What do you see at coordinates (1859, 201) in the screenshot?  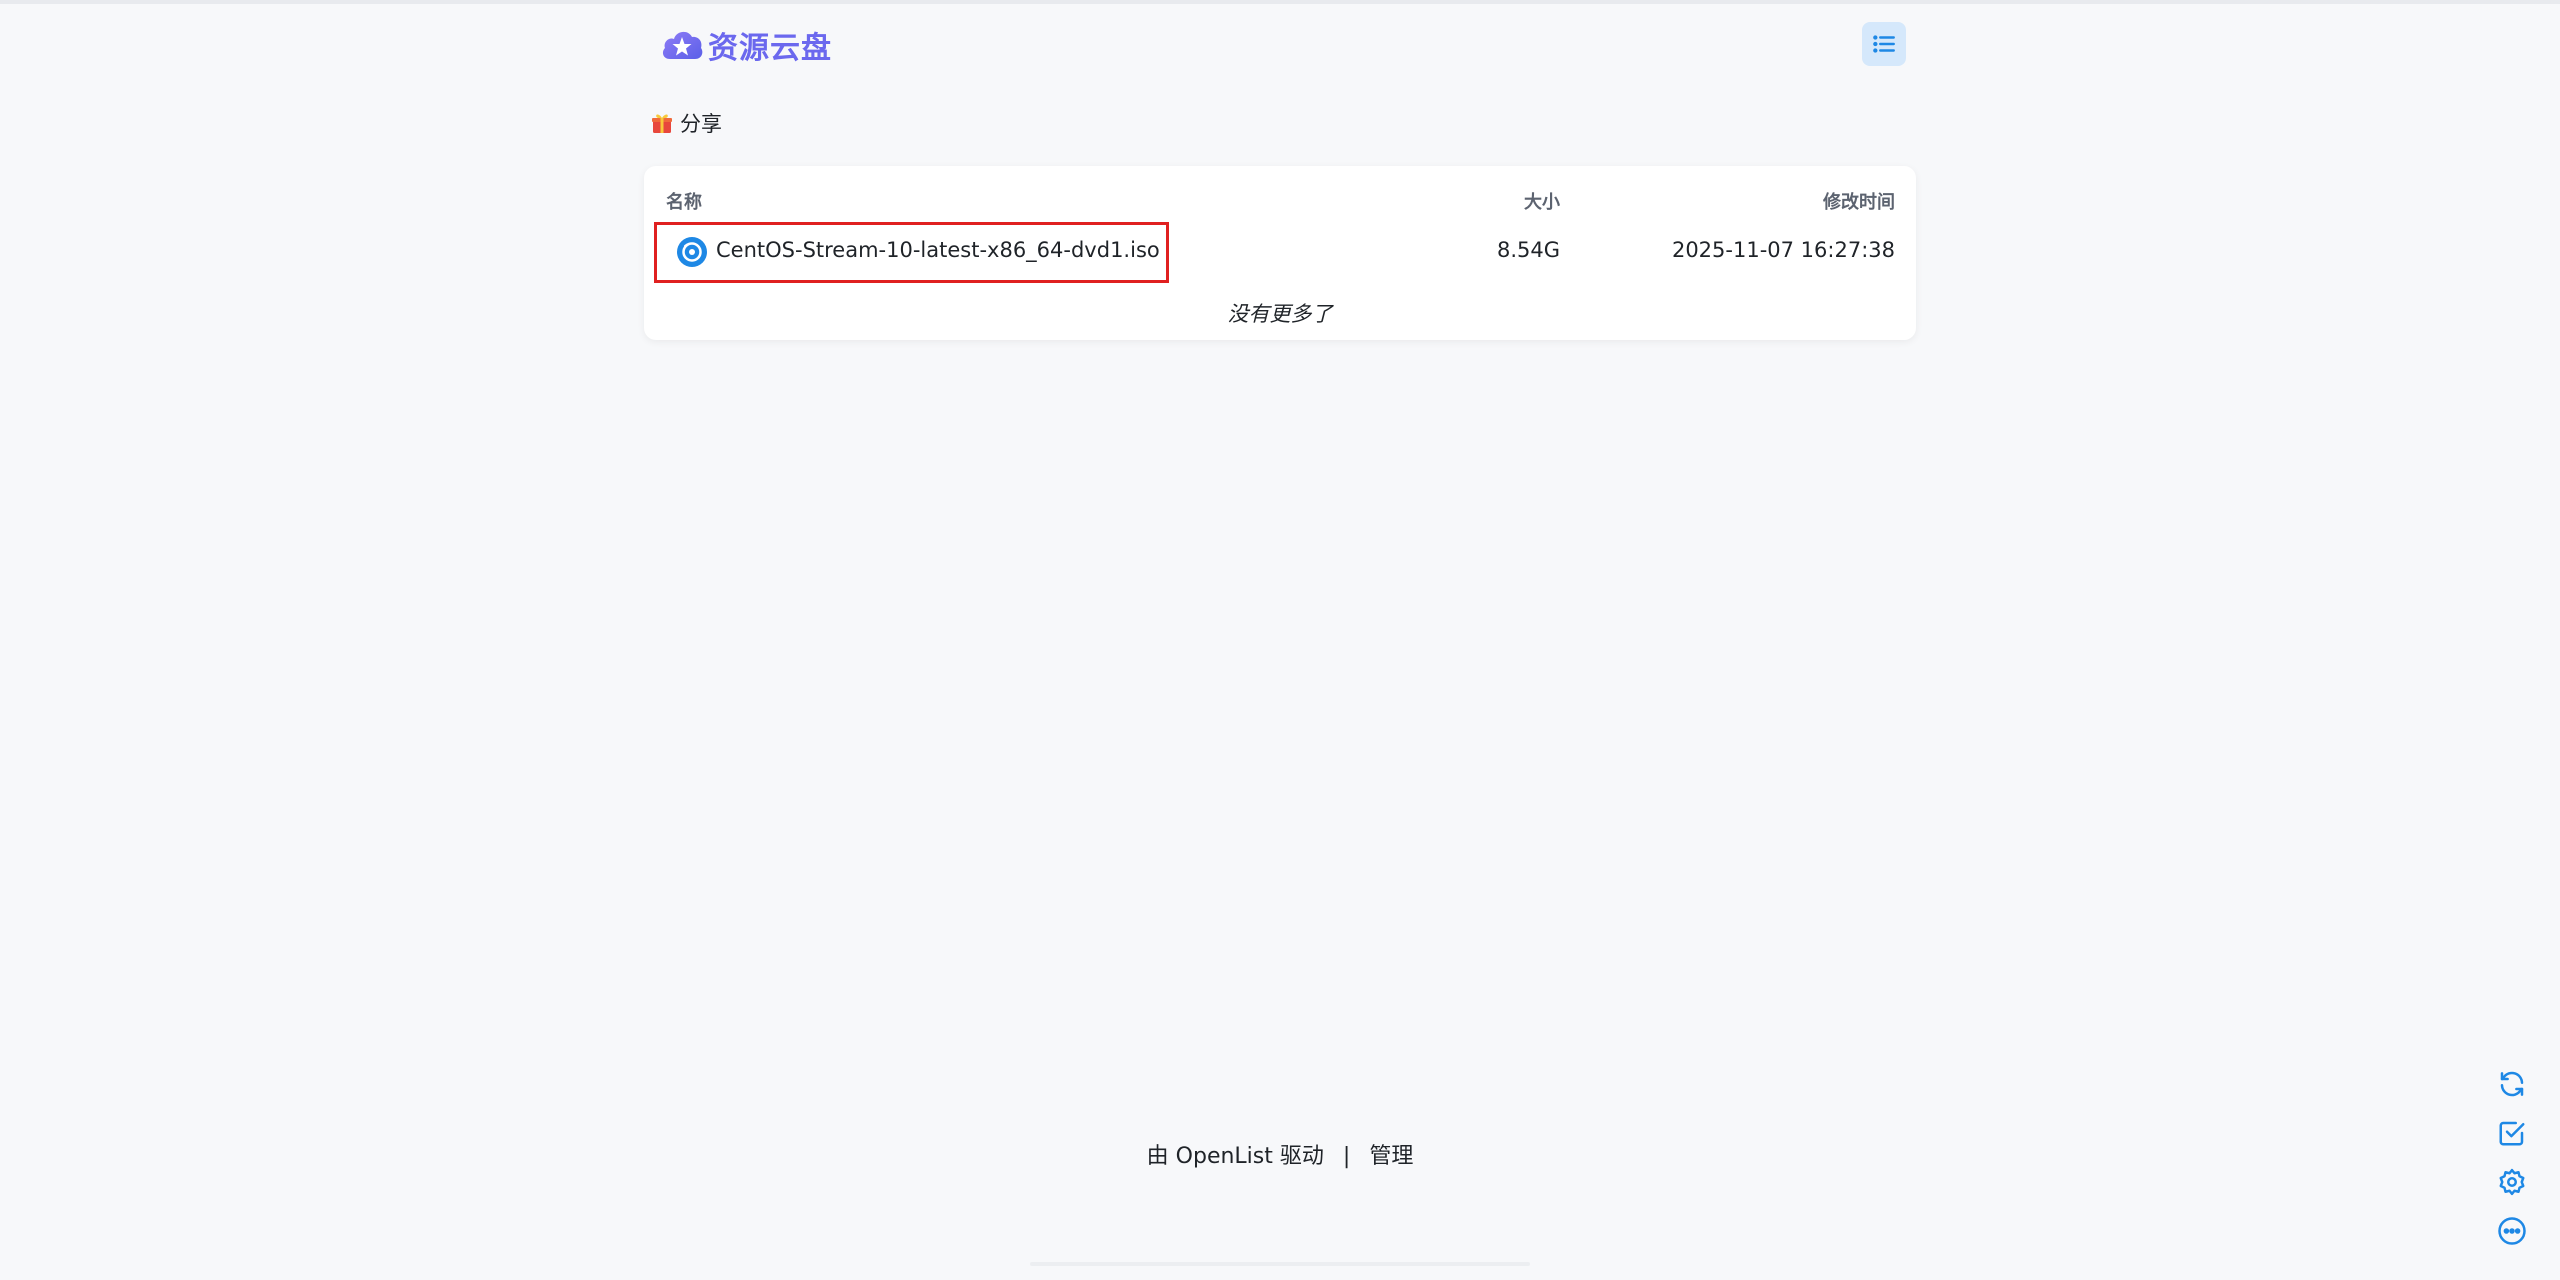 I see `column-header-modified: 修改时间` at bounding box center [1859, 201].